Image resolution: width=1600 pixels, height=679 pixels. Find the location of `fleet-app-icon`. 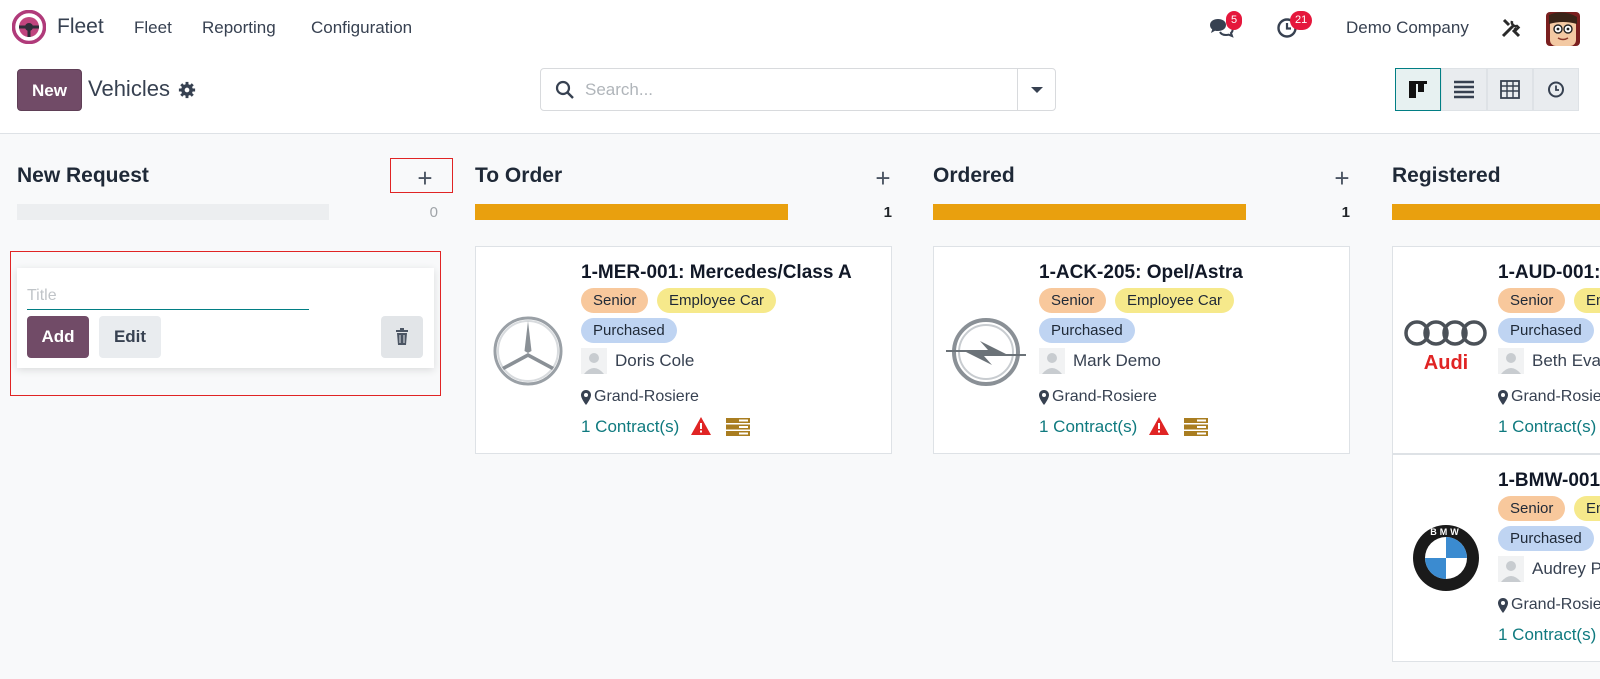

fleet-app-icon is located at coordinates (29, 27).